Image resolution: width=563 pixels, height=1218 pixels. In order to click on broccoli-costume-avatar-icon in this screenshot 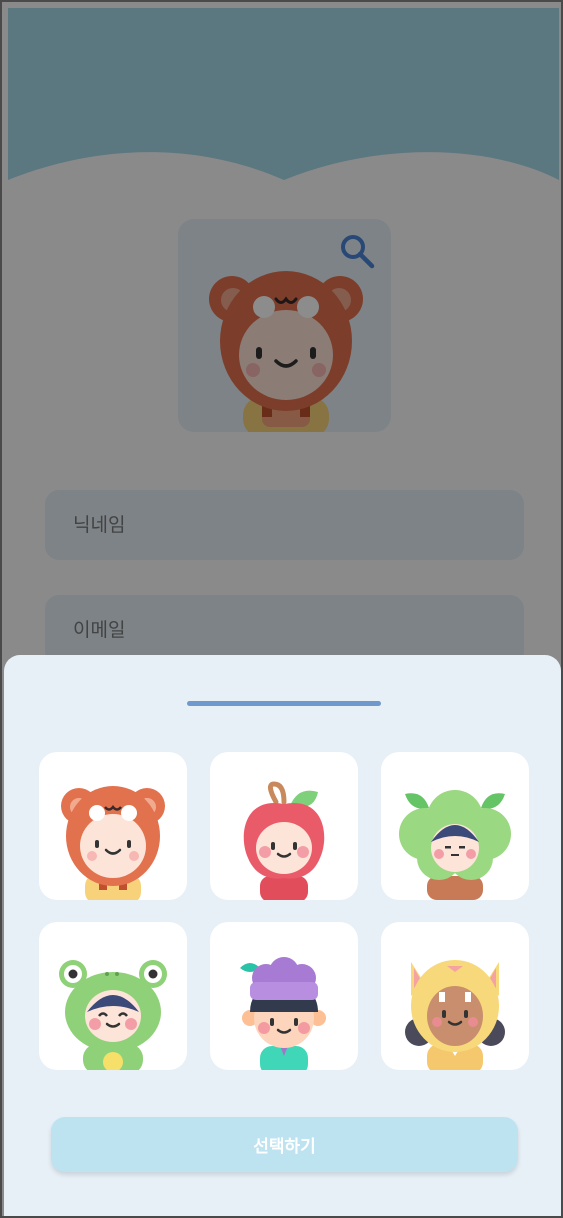, I will do `click(455, 845)`.